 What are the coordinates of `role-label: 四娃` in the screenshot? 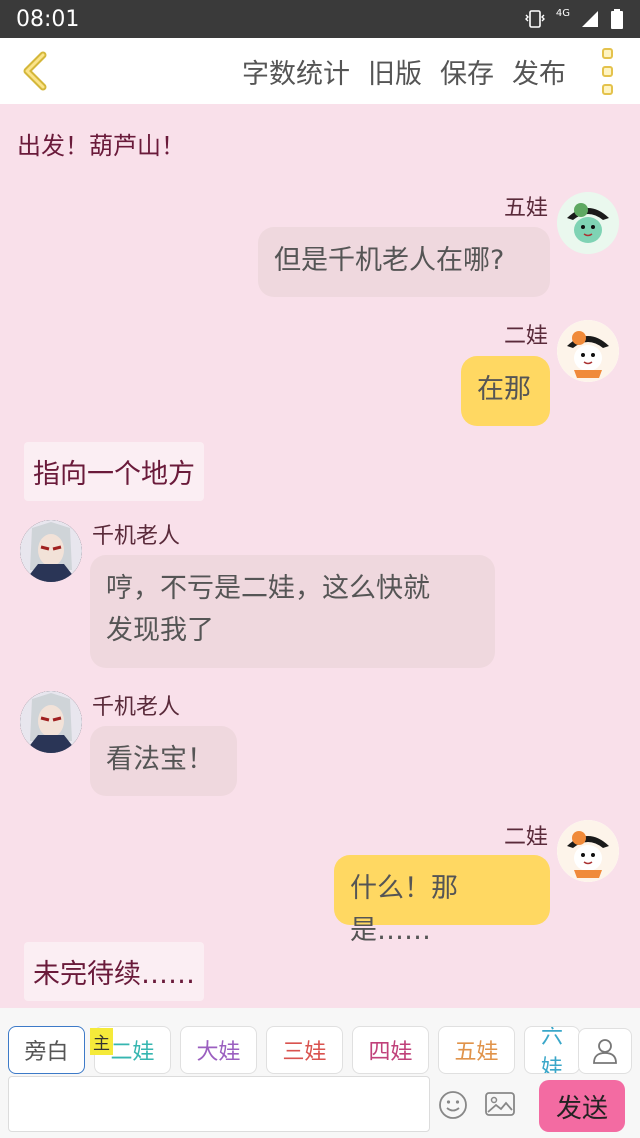 It's located at (390, 1052).